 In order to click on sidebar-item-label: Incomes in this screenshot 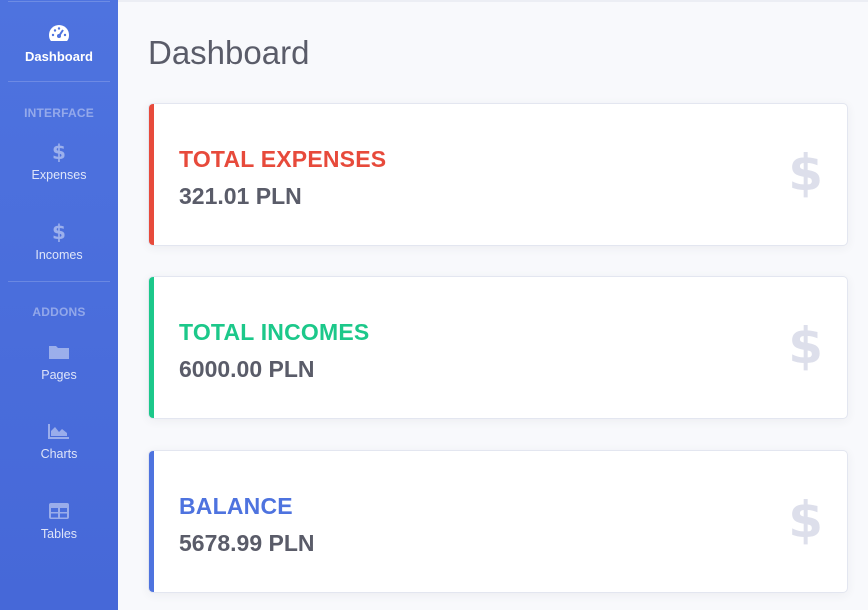, I will do `click(59, 255)`.